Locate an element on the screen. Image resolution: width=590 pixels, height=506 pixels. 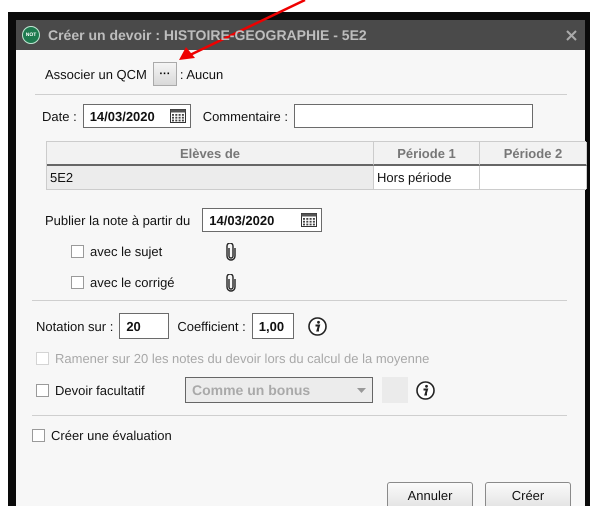
browse-button: ··· is located at coordinates (164, 74).